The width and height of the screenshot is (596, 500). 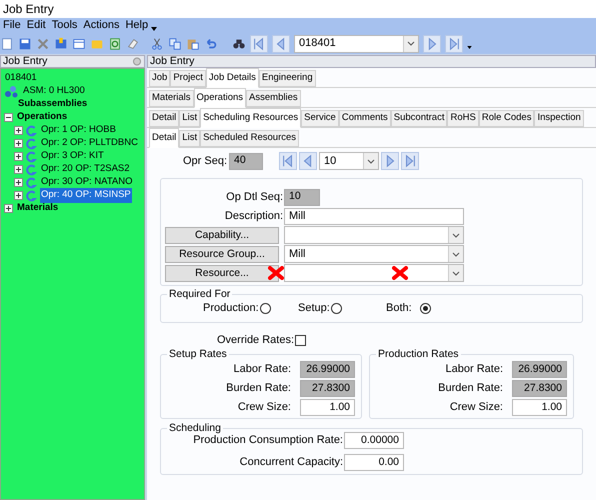 I want to click on refresh-icon, so click(x=115, y=43).